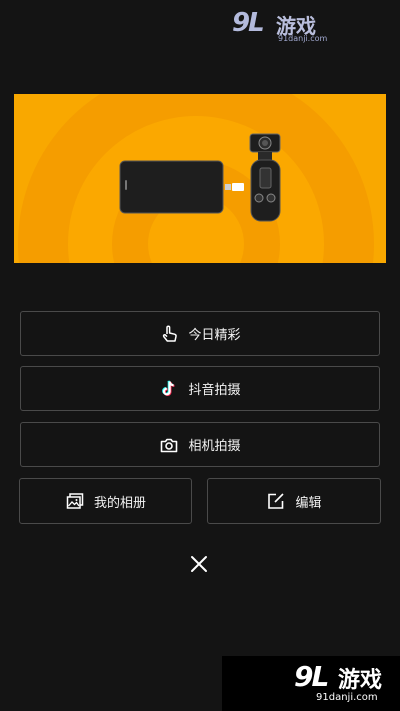 The height and width of the screenshot is (711, 400). I want to click on today-highlights-label: 今日精彩, so click(214, 335).